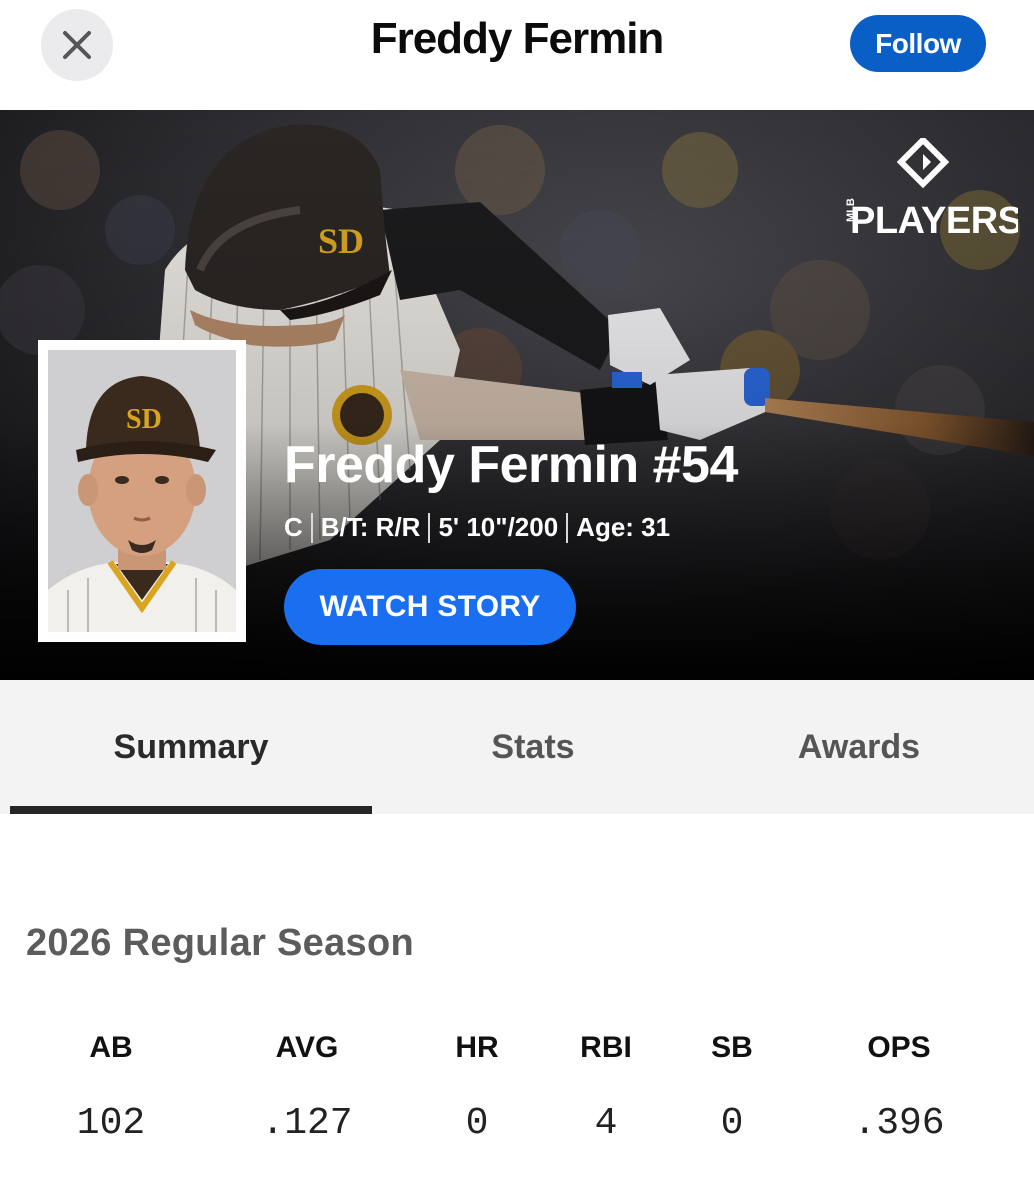 Image resolution: width=1034 pixels, height=1200 pixels. Describe the element at coordinates (307, 1123) in the screenshot. I see `stat-value: .127` at that location.